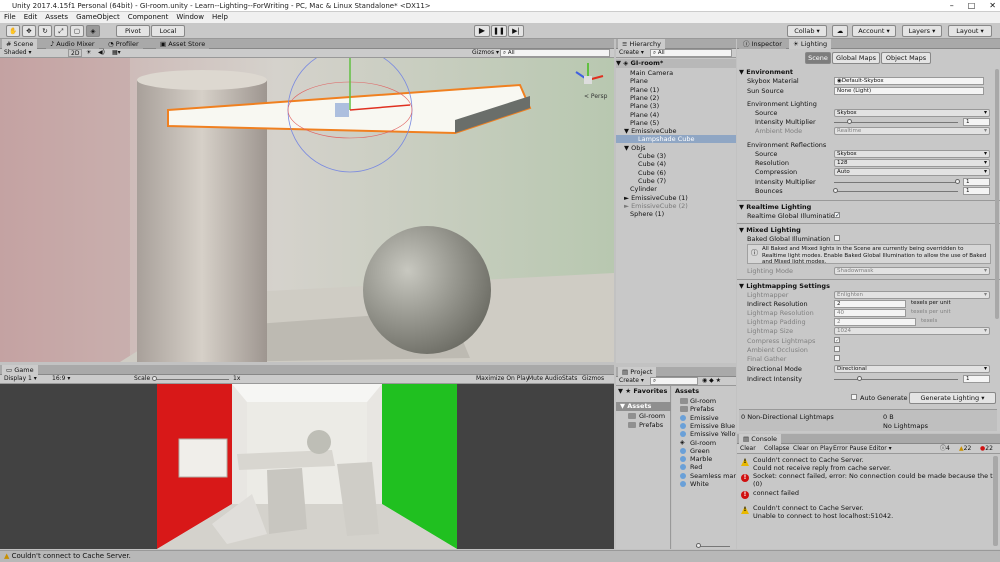 This screenshot has height=562, width=1000. Describe the element at coordinates (856, 58) in the screenshot. I see `subtab-global-maps: Global Maps` at that location.